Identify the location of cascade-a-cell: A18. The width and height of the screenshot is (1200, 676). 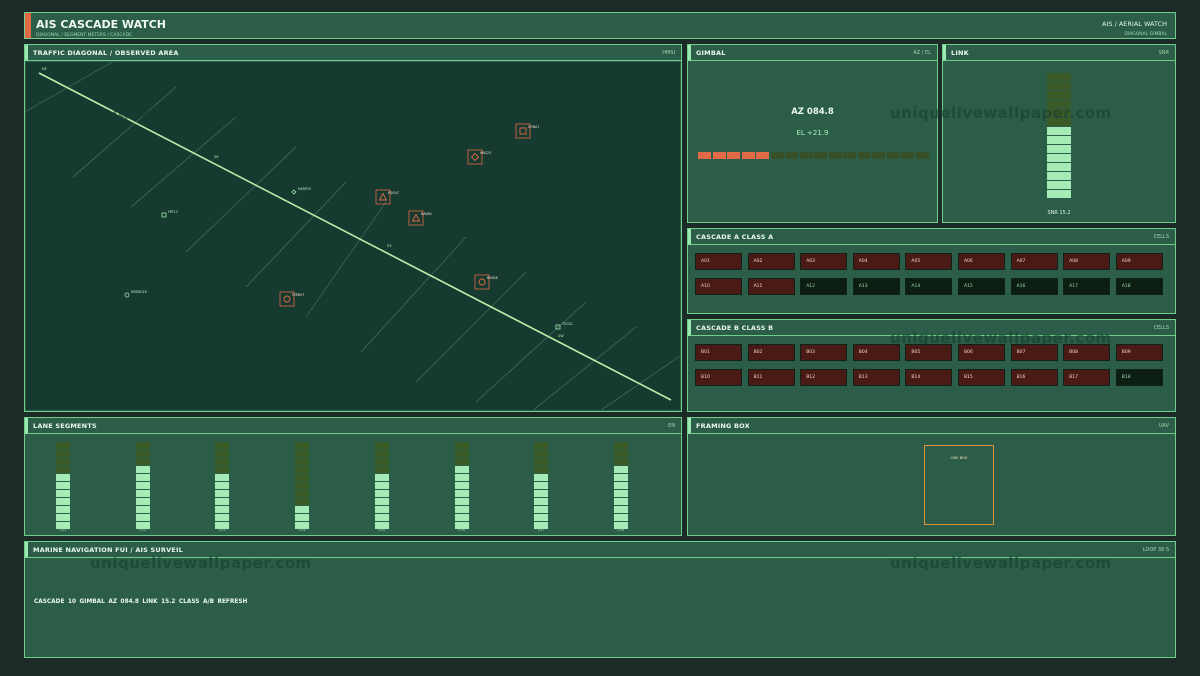
(1139, 286).